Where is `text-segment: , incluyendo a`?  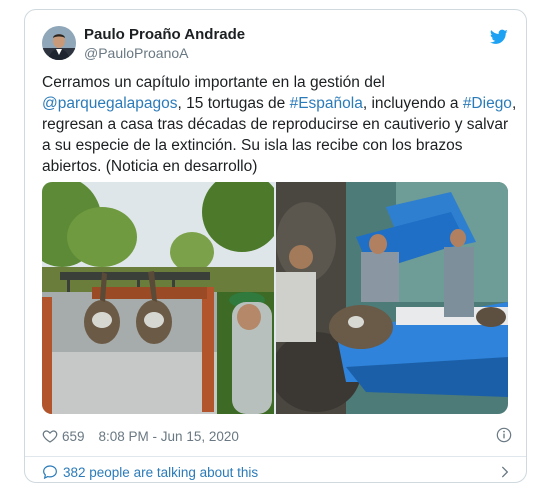 text-segment: , incluyendo a is located at coordinates (412, 103).